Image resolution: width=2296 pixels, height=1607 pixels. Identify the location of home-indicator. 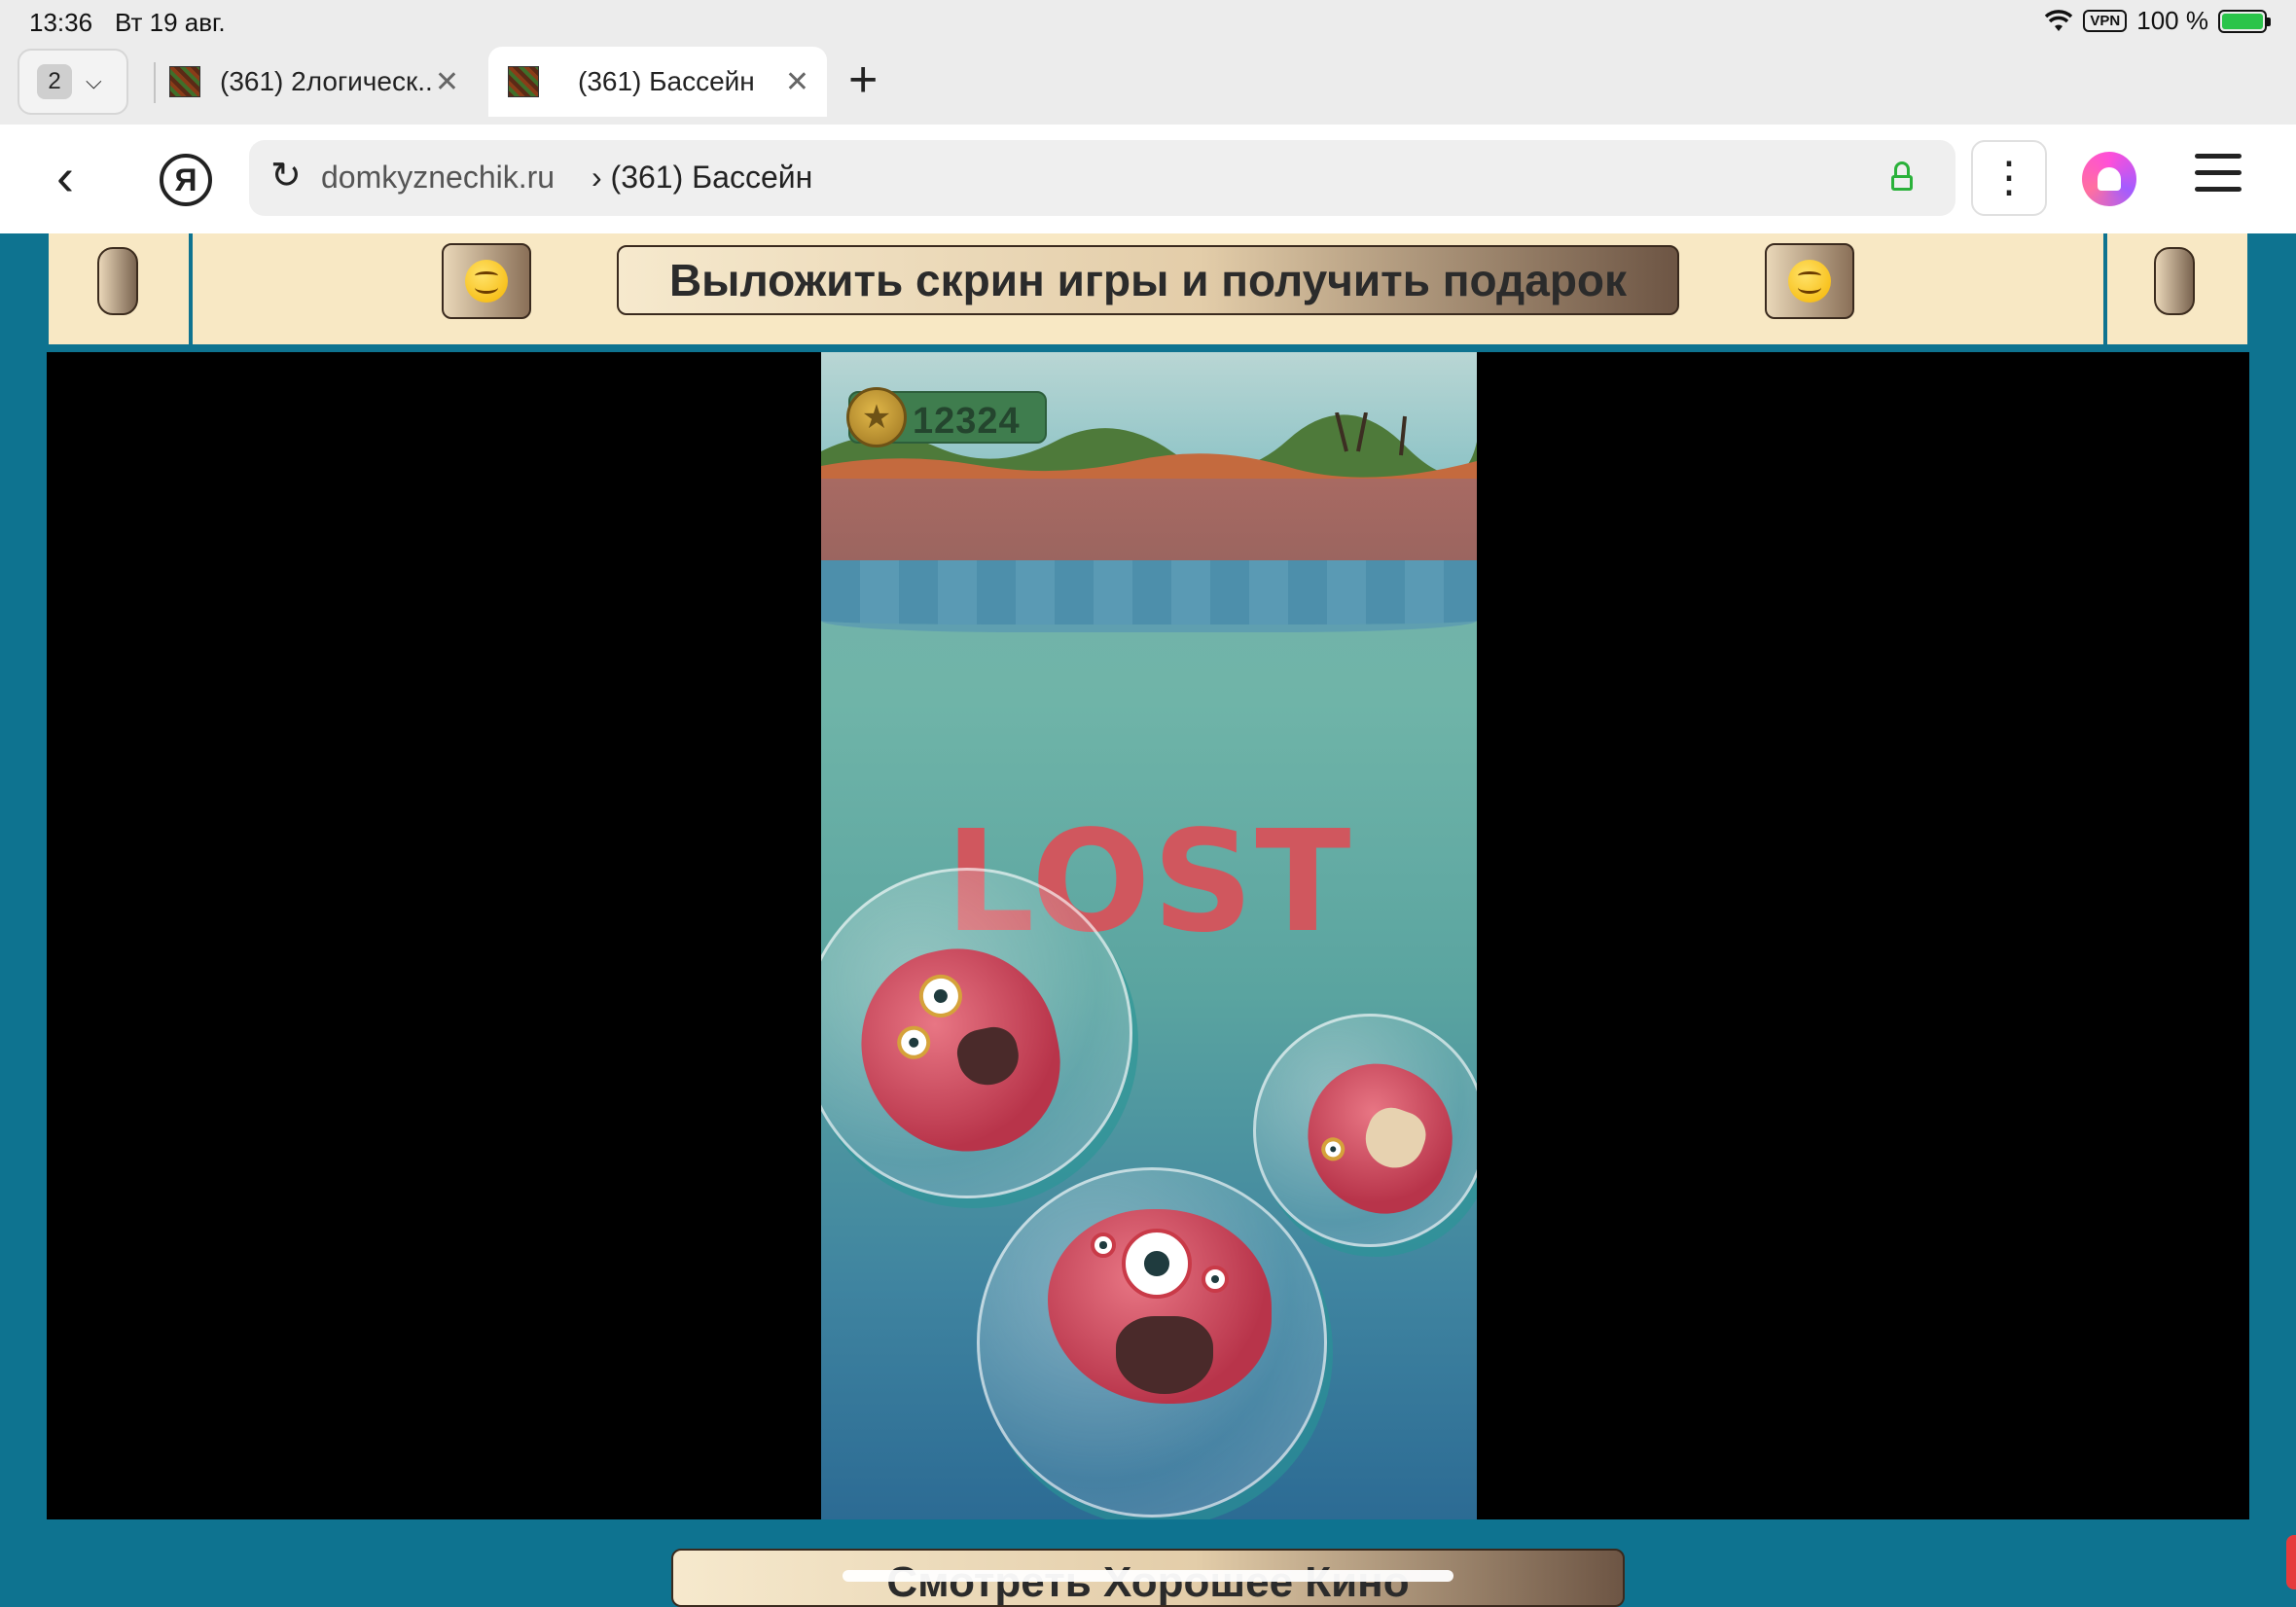
(1148, 1576).